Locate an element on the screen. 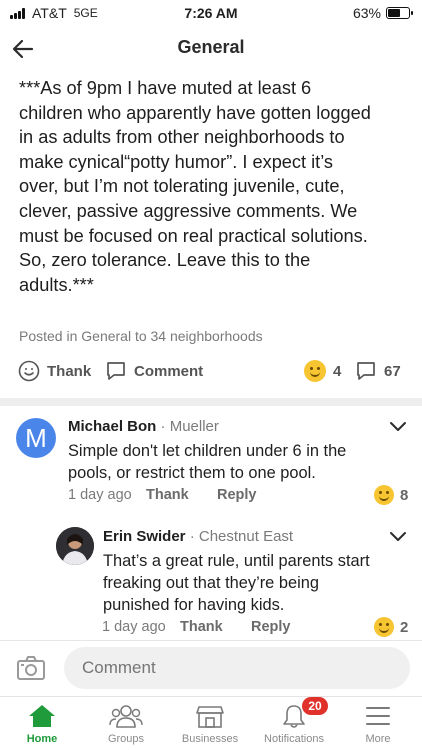 This screenshot has width=422, height=750. post-comment-count: 67 is located at coordinates (378, 371).